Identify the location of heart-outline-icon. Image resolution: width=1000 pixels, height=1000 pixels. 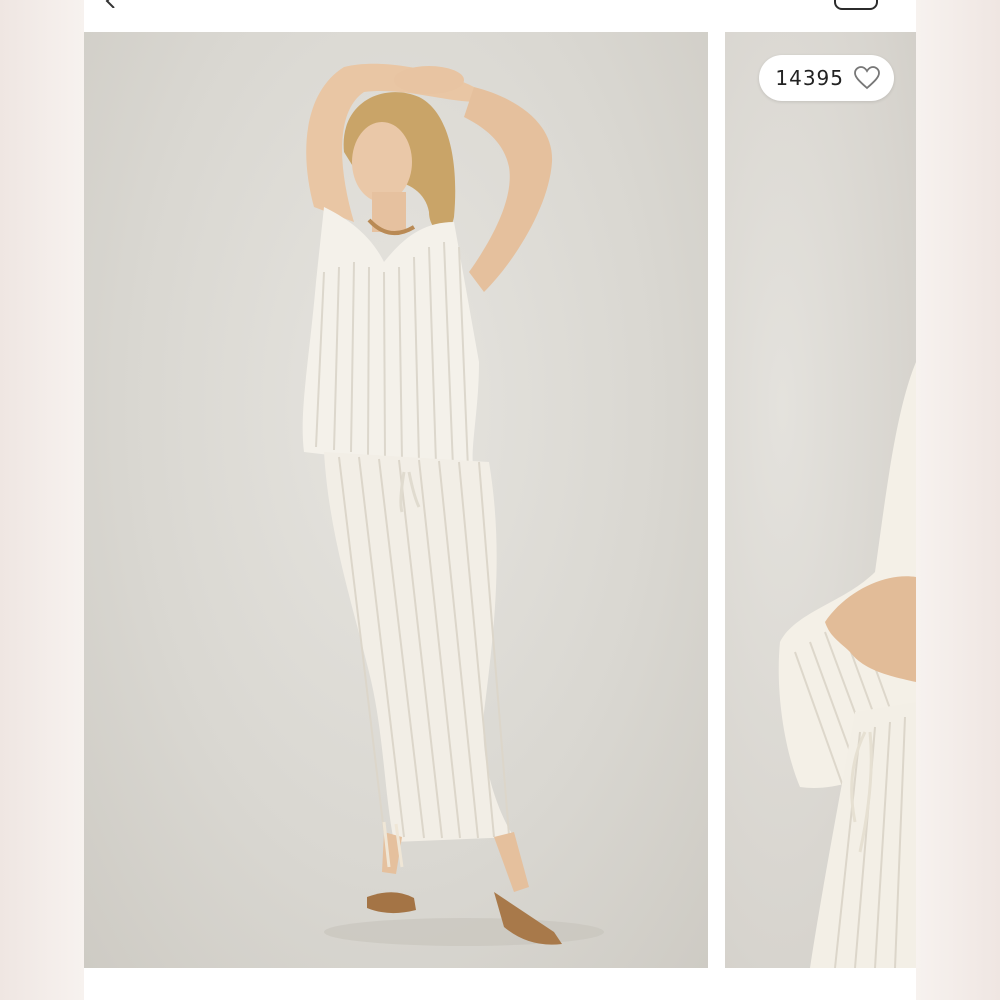
(867, 78).